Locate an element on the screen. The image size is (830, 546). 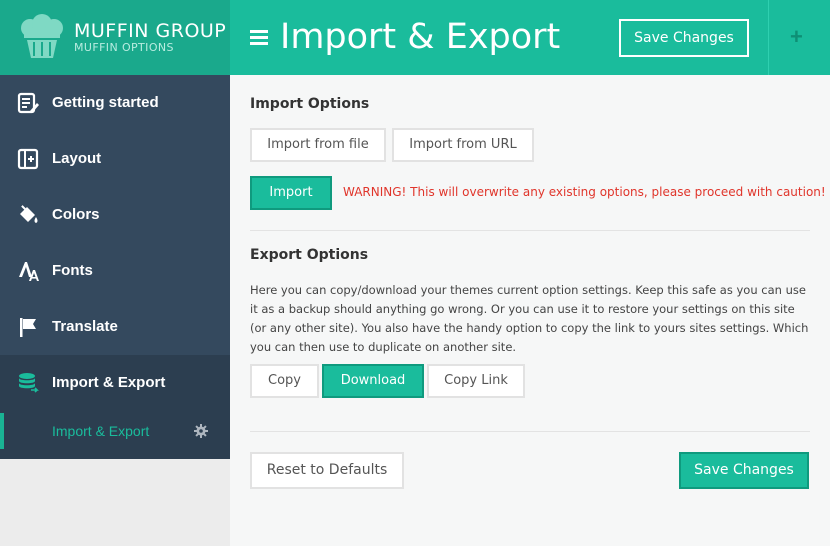
sidebar-item-getting-started: Getting started is located at coordinates (115, 103).